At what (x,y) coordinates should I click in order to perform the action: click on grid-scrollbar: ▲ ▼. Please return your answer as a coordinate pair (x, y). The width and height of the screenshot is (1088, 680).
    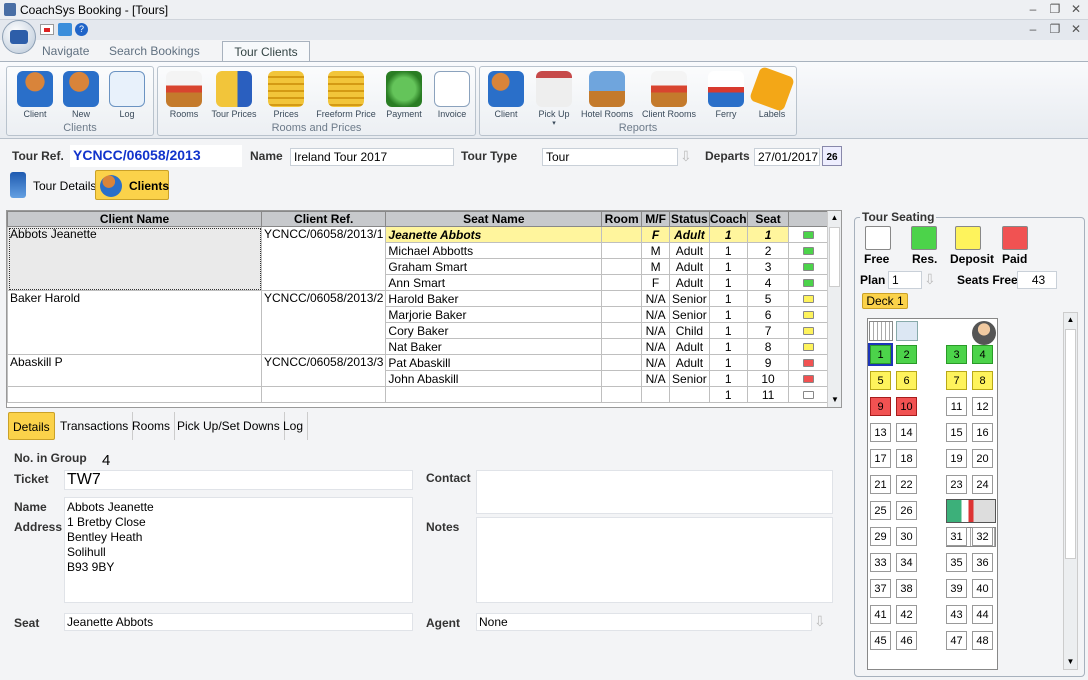
    Looking at the image, I should click on (834, 309).